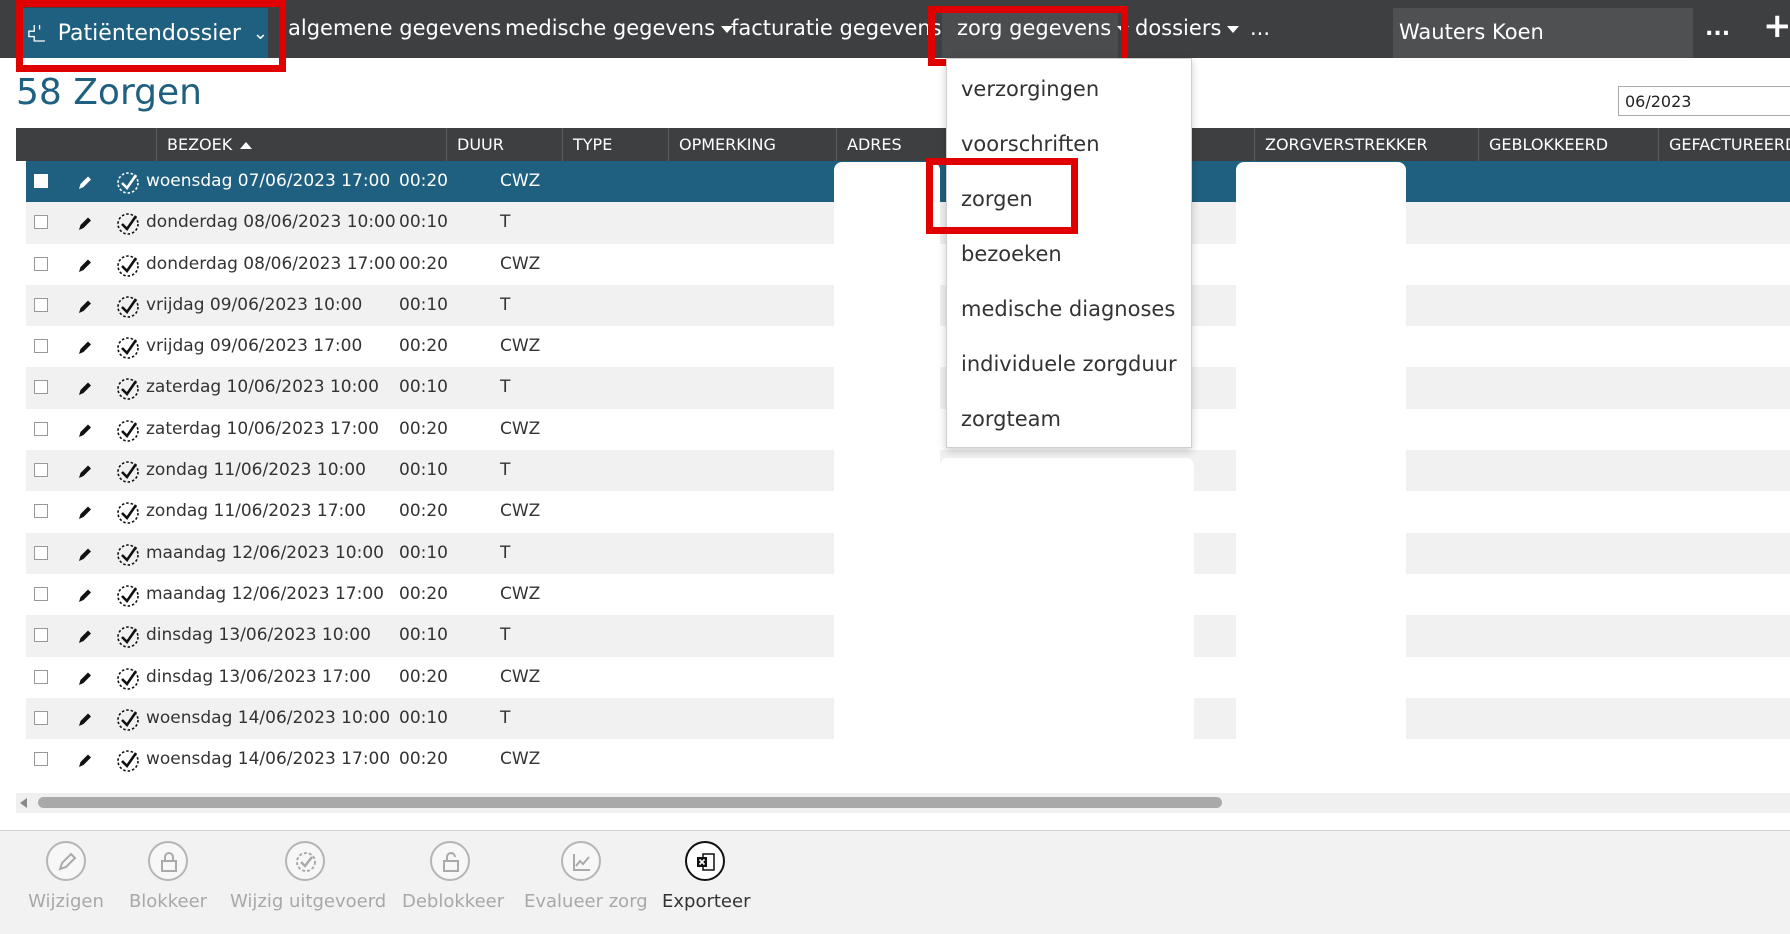 The width and height of the screenshot is (1790, 934). I want to click on header-geblokkeerd: GEBLOKKEERD, so click(1568, 144).